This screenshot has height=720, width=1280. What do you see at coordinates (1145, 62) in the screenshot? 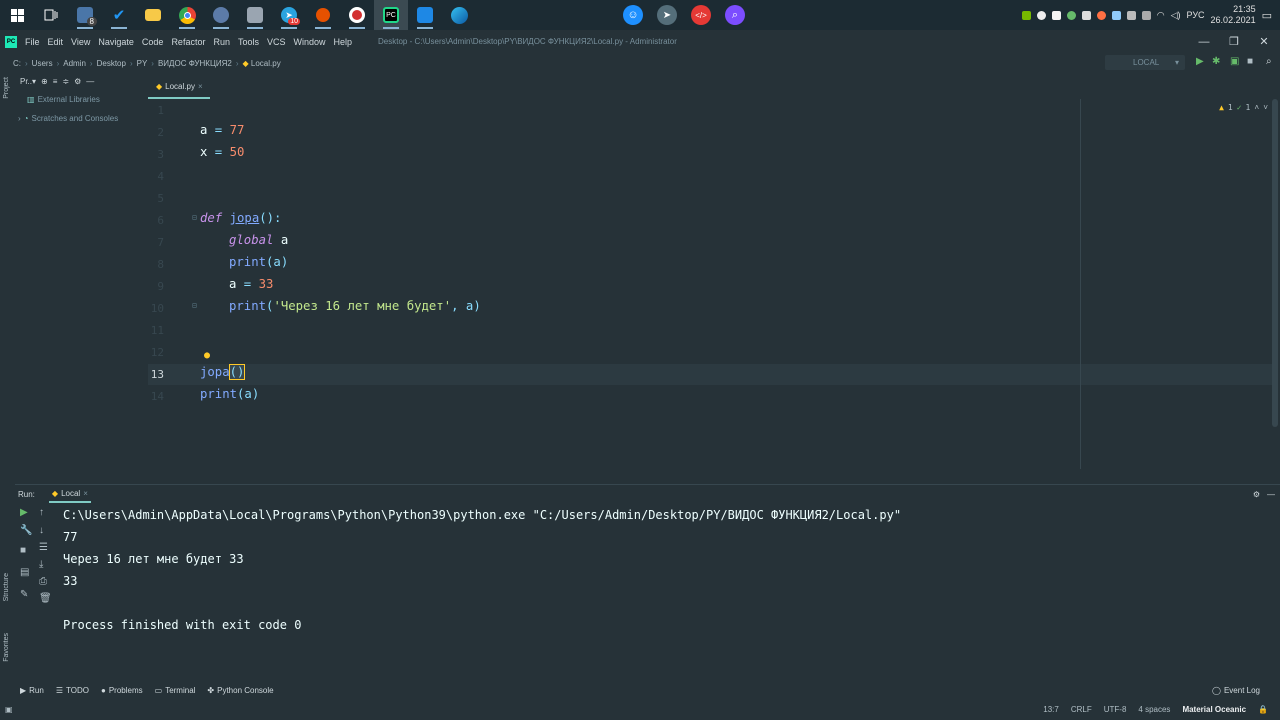
I see `run-config-selector: LOCAL ▾` at bounding box center [1145, 62].